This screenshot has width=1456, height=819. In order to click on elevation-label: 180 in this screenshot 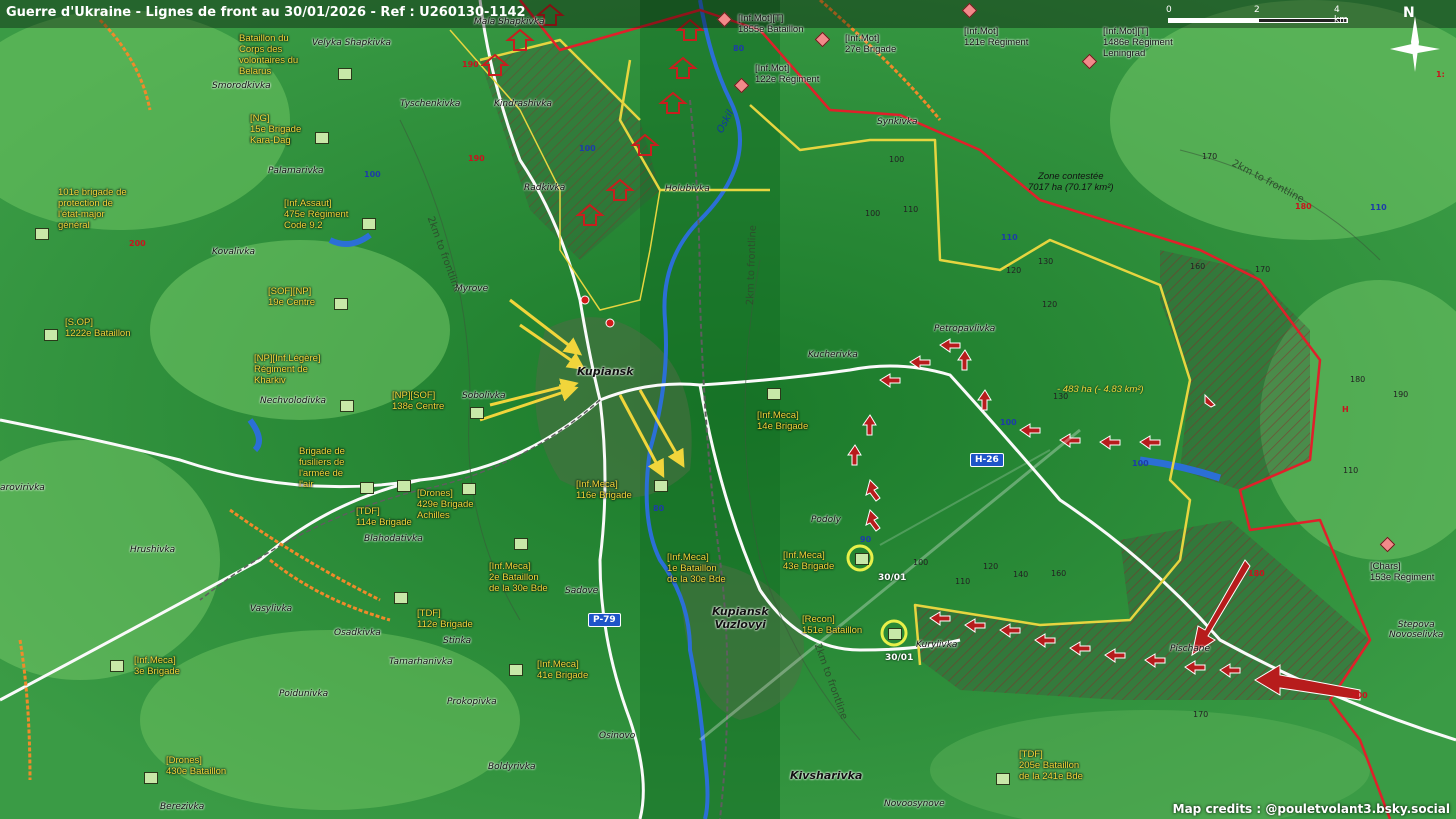, I will do `click(1256, 573)`.